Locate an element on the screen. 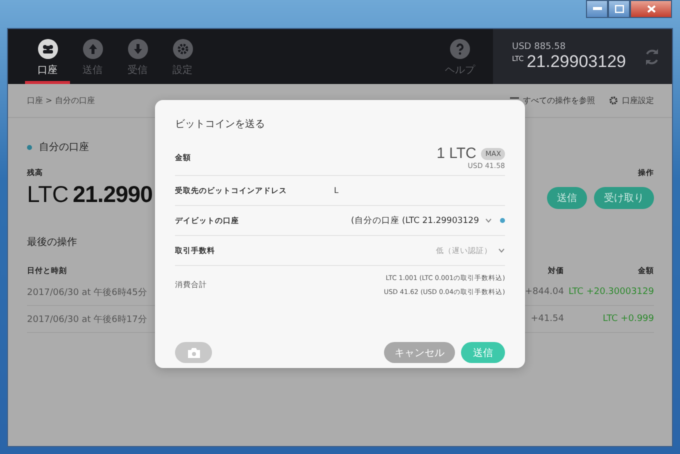  address-field: L is located at coordinates (396, 190).